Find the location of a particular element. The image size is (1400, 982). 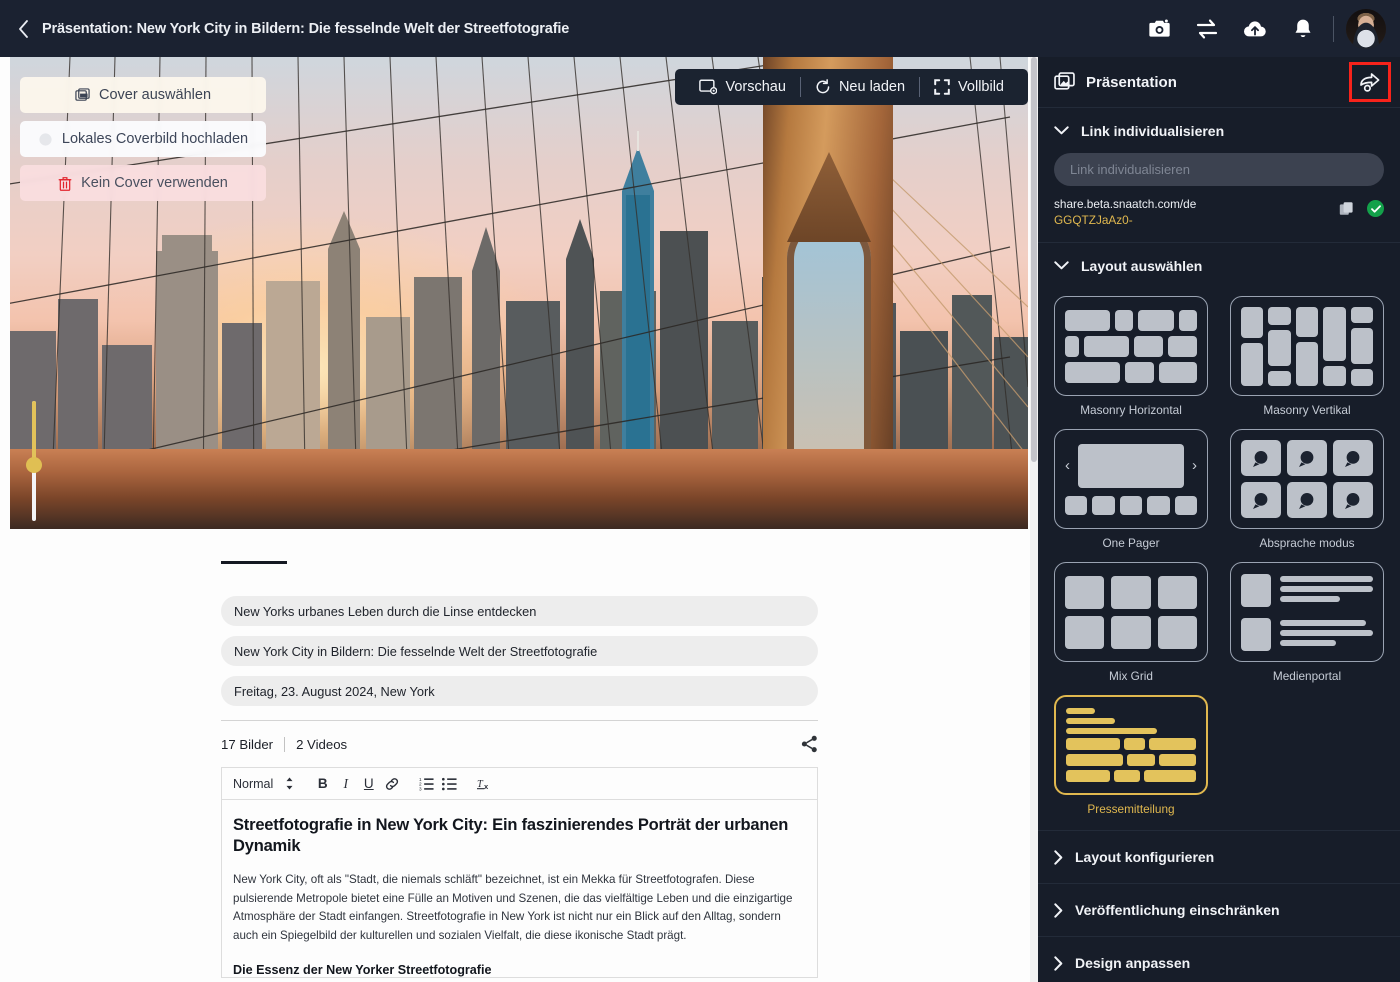

clear-format-button: T x is located at coordinates (484, 784).